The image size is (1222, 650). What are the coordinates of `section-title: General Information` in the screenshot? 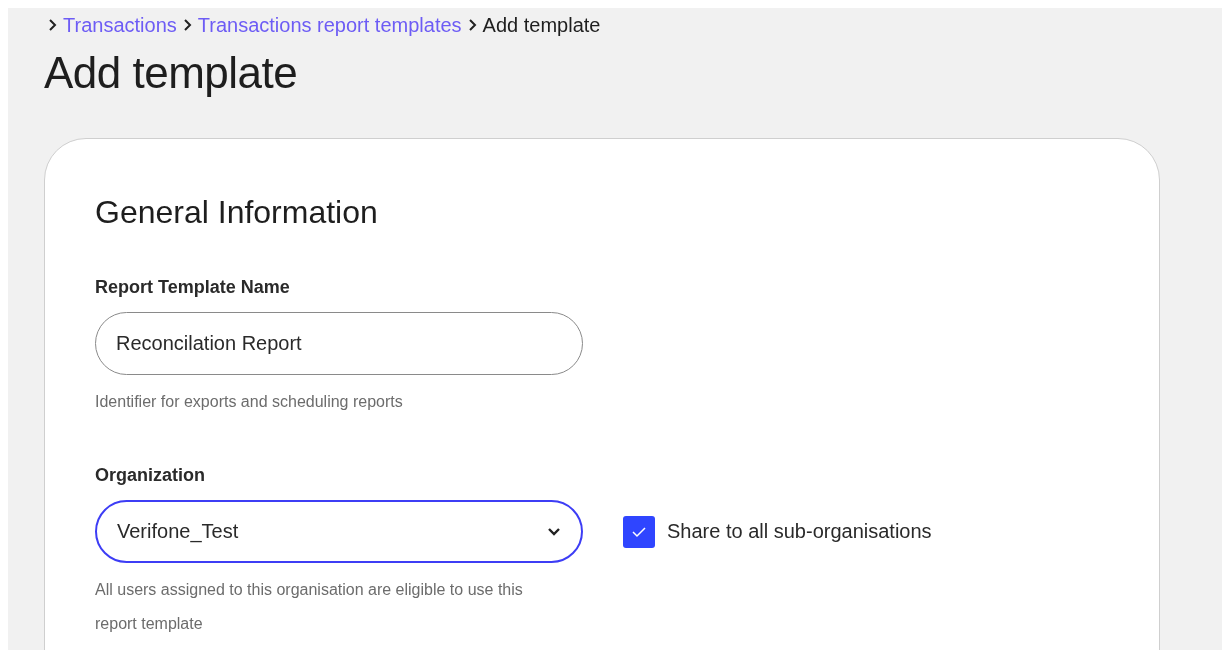 It's located at (237, 212).